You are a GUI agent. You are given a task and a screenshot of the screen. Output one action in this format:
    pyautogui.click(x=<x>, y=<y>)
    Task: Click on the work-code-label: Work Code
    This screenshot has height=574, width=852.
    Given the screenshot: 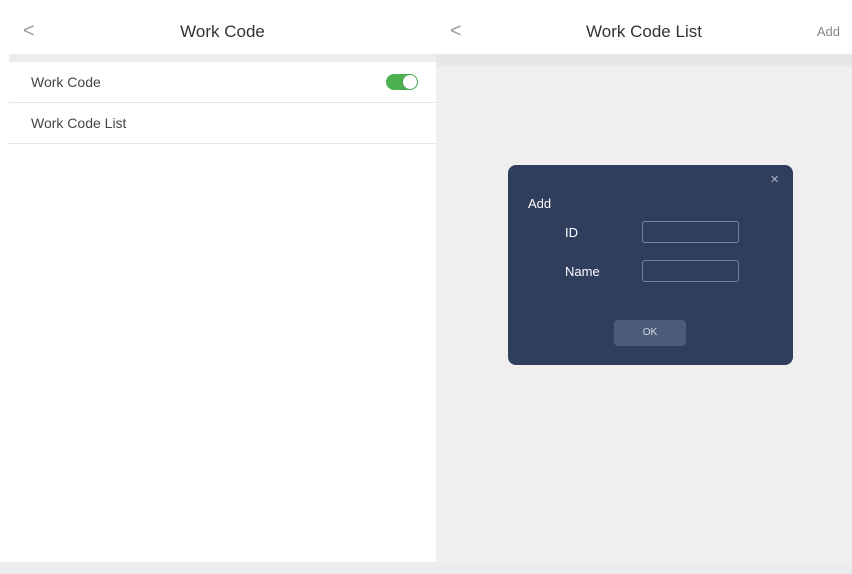 What is the action you would take?
    pyautogui.click(x=66, y=82)
    